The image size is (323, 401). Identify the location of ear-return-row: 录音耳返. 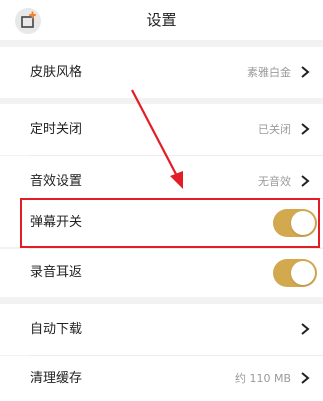
(161, 273).